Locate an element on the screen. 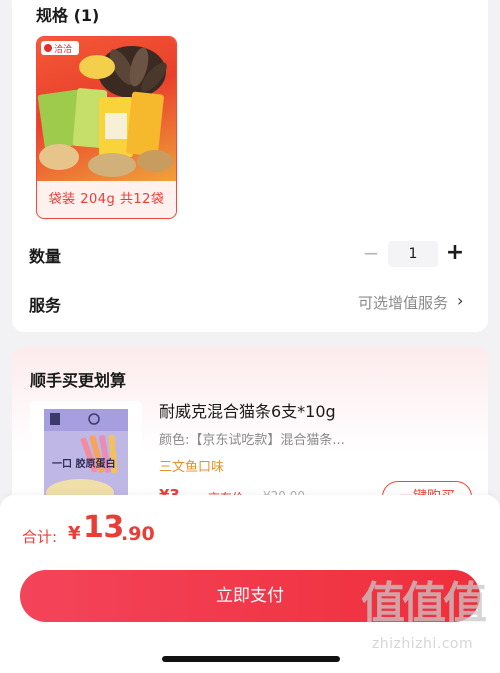 The height and width of the screenshot is (673, 500). watermark-url: zhizhizhi.com is located at coordinates (422, 644).